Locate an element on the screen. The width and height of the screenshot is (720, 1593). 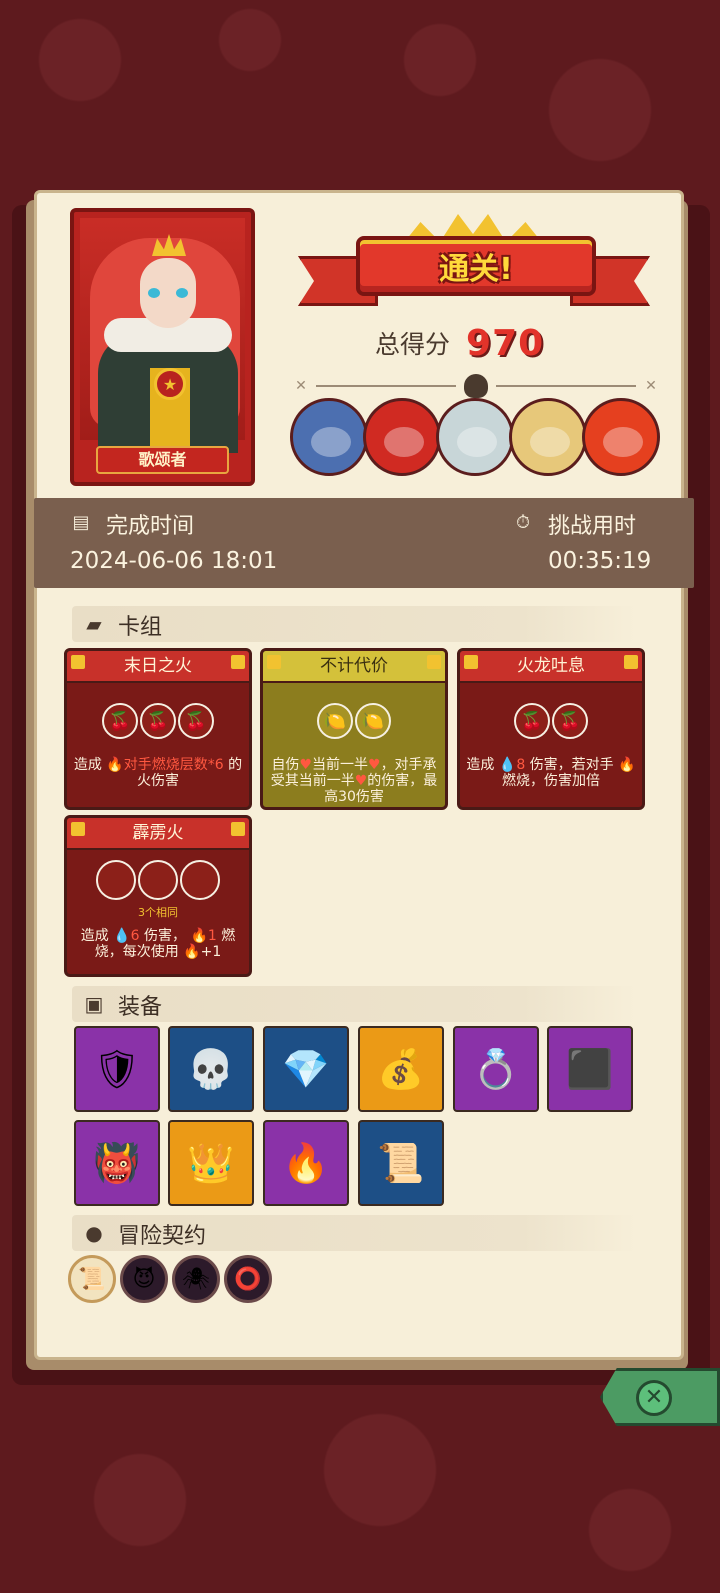
equipment-header: ▣ 装备 is located at coordinates (354, 1004).